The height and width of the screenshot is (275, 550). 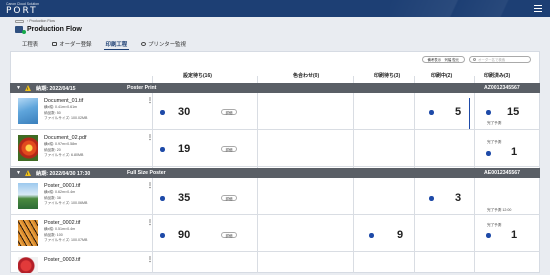 I want to click on table-row: Poster_0003.tif ⋮, so click(x=275, y=262).